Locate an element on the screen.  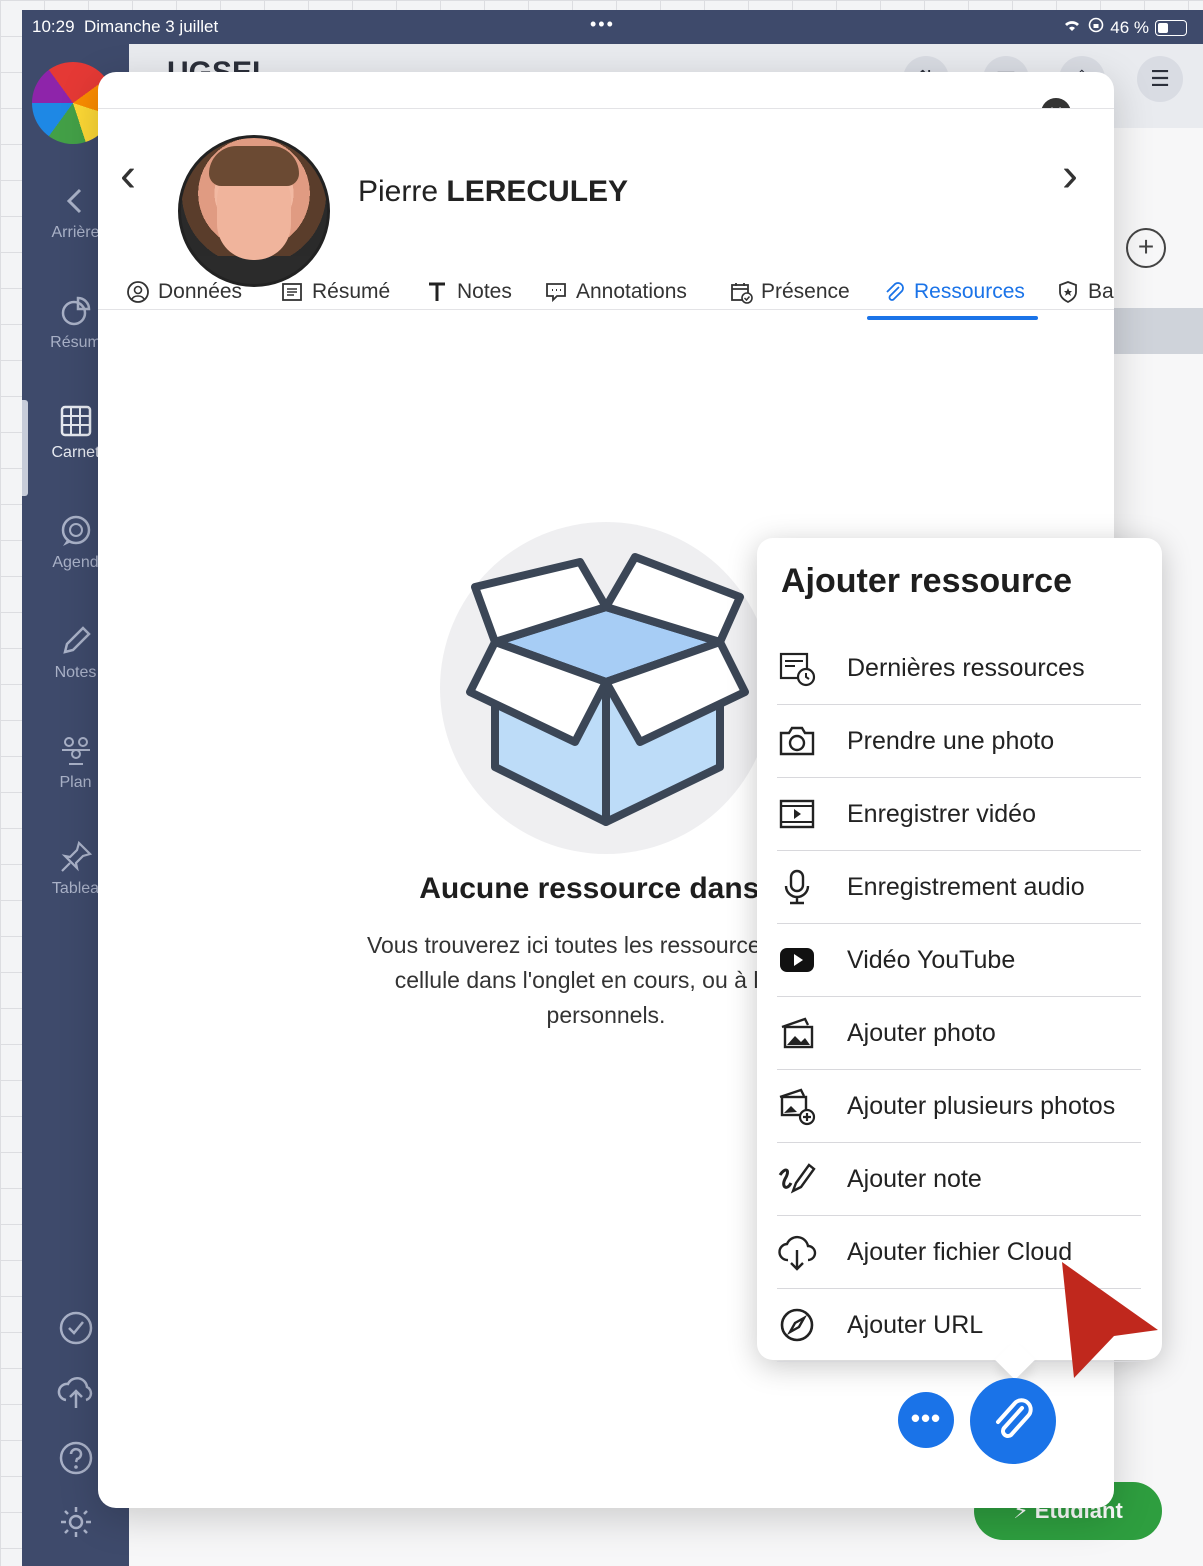
pencil-icon is located at coordinates (76, 640).